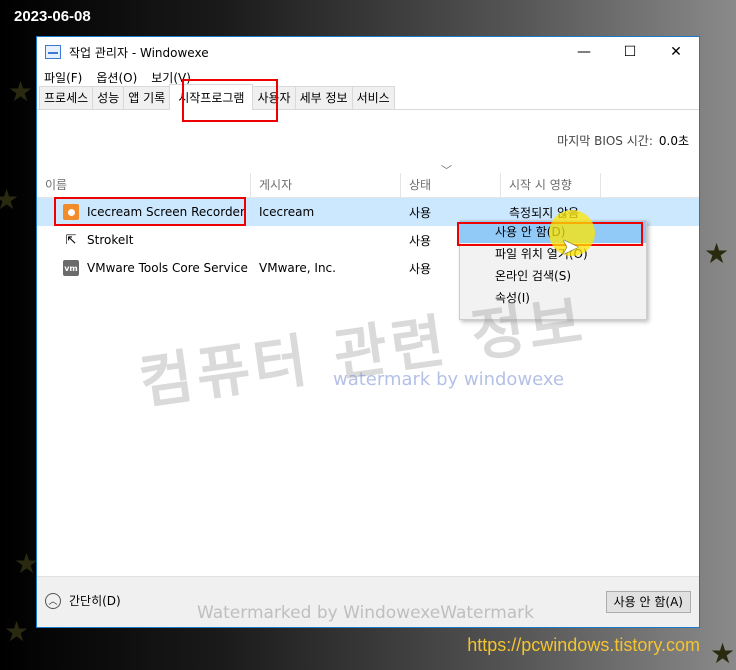  What do you see at coordinates (420, 212) in the screenshot?
I see `row-status: 사용` at bounding box center [420, 212].